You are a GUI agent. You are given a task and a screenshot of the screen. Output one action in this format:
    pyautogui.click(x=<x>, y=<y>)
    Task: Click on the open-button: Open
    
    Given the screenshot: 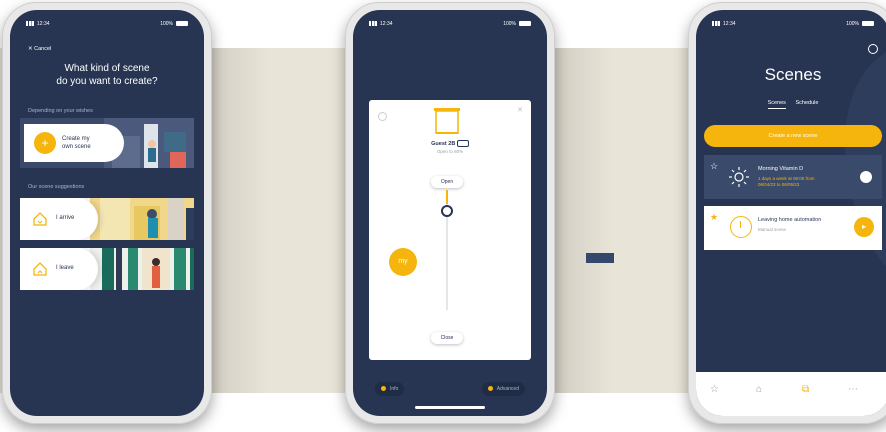 What is the action you would take?
    pyautogui.click(x=447, y=182)
    